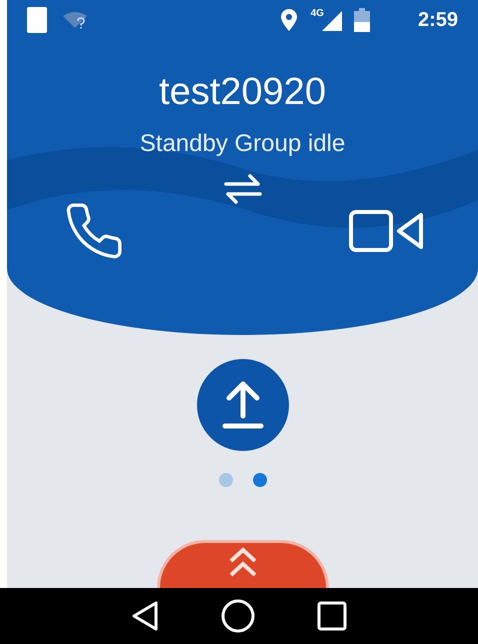  Describe the element at coordinates (238, 616) in the screenshot. I see `home-icon` at that location.